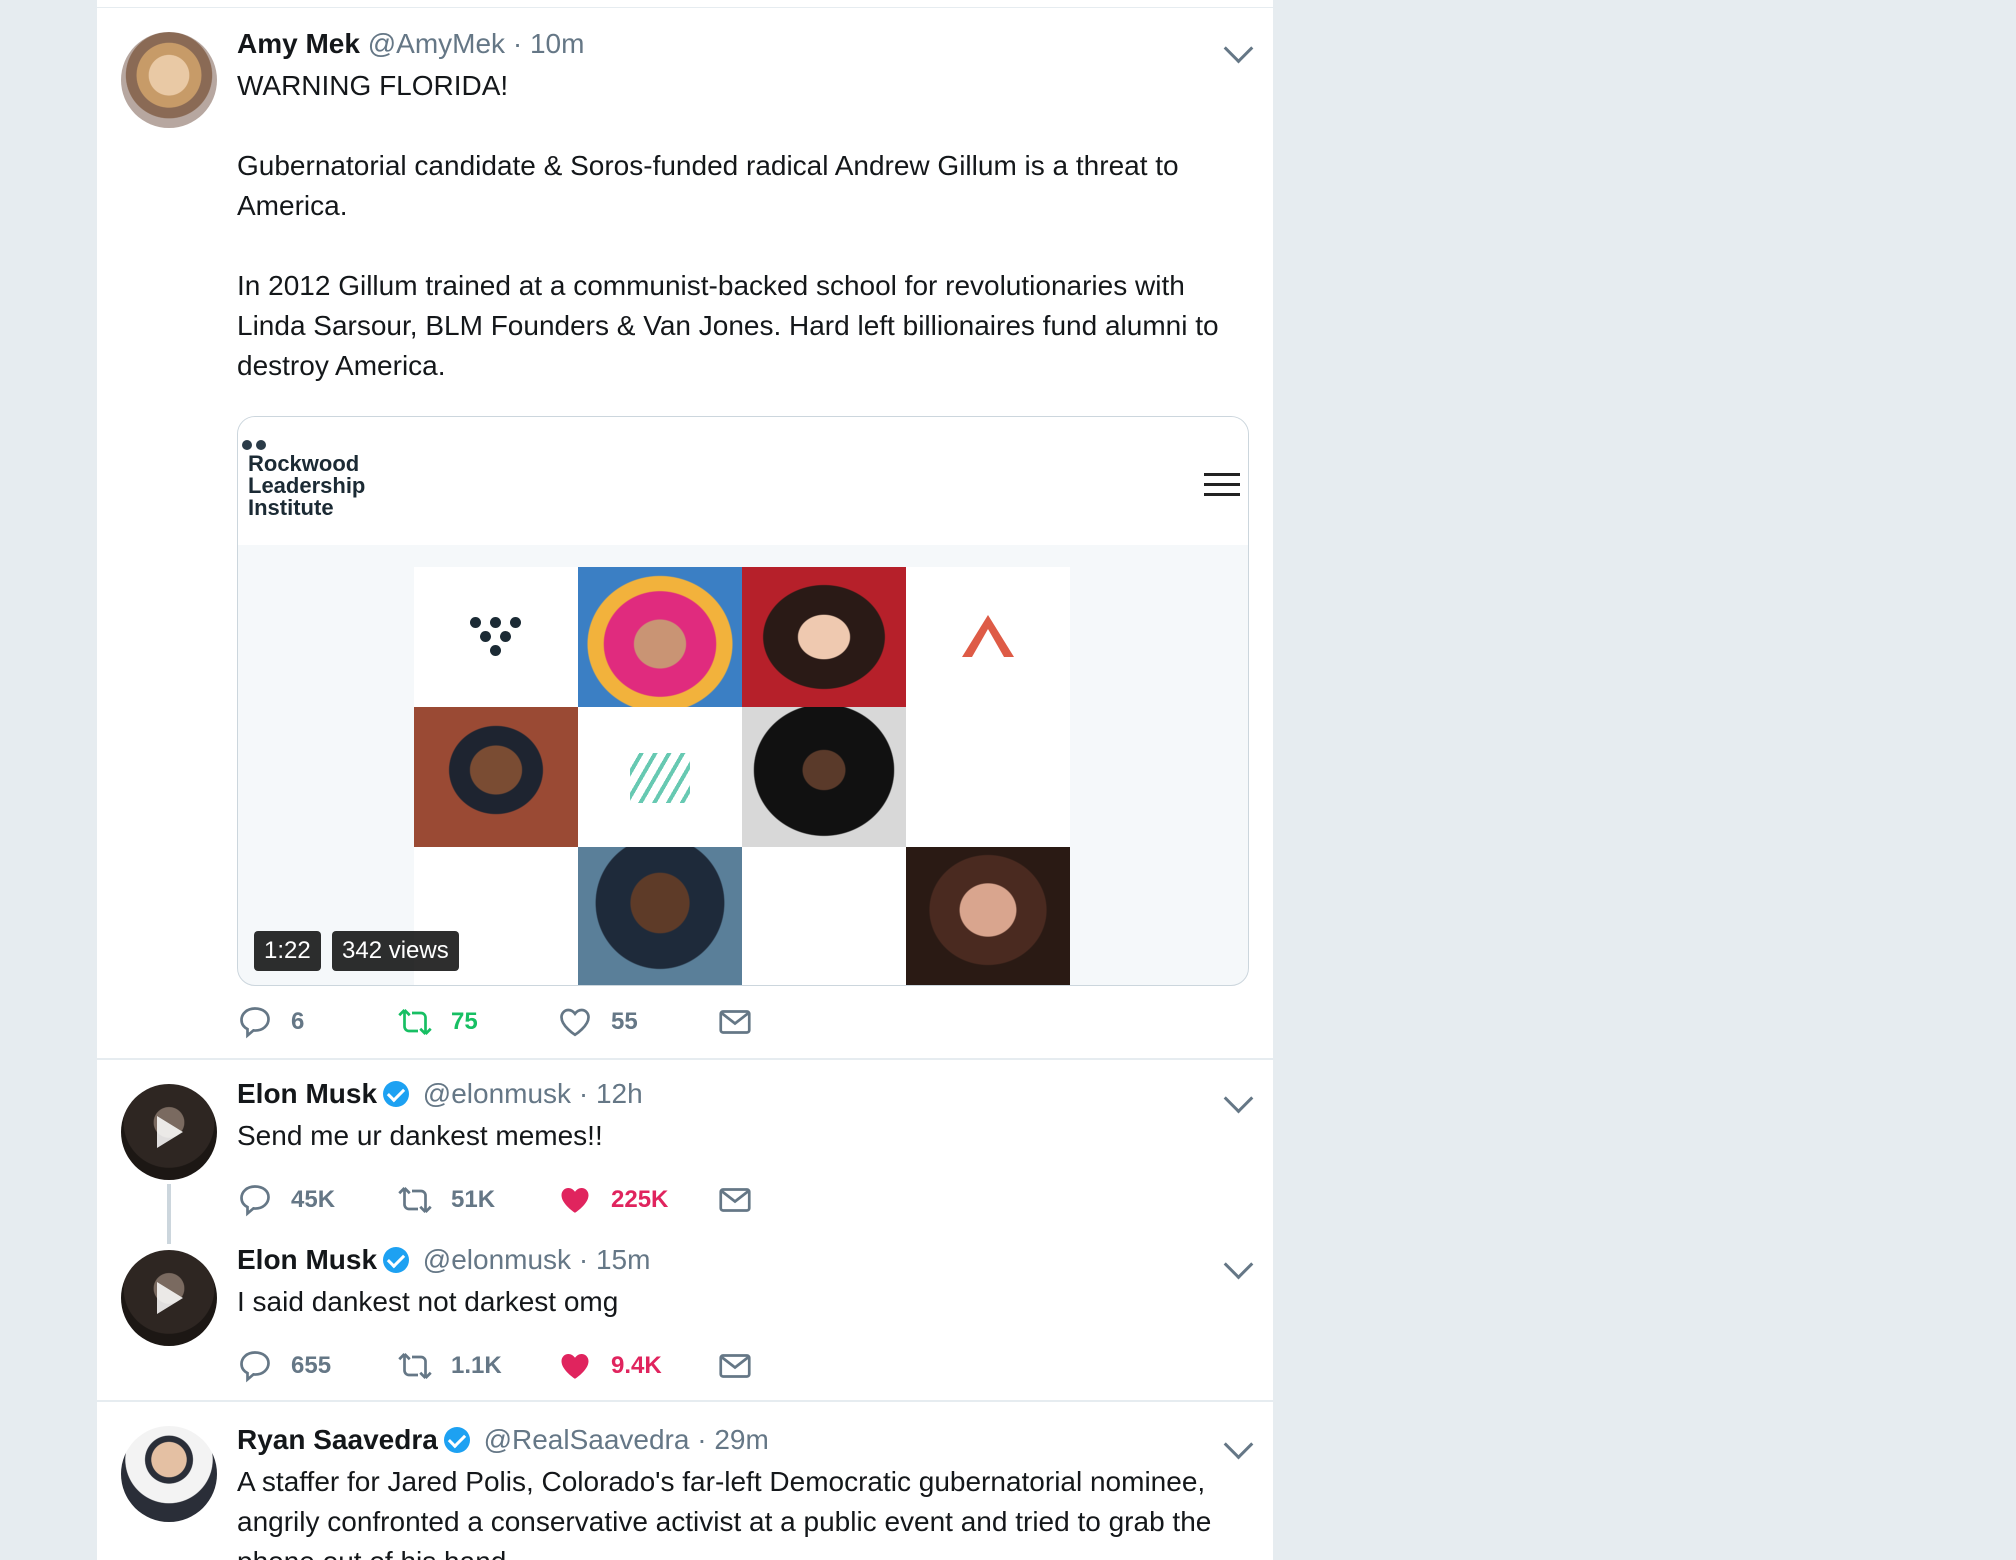 This screenshot has height=1560, width=2016. What do you see at coordinates (428, 1301) in the screenshot?
I see `tweet-text: I said dankest not darkest omg` at bounding box center [428, 1301].